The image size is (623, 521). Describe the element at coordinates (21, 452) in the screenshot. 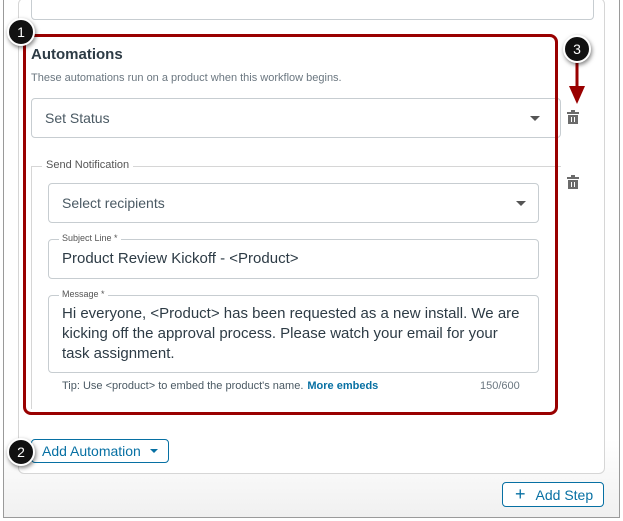

I see `callout-badge-2: 2` at that location.